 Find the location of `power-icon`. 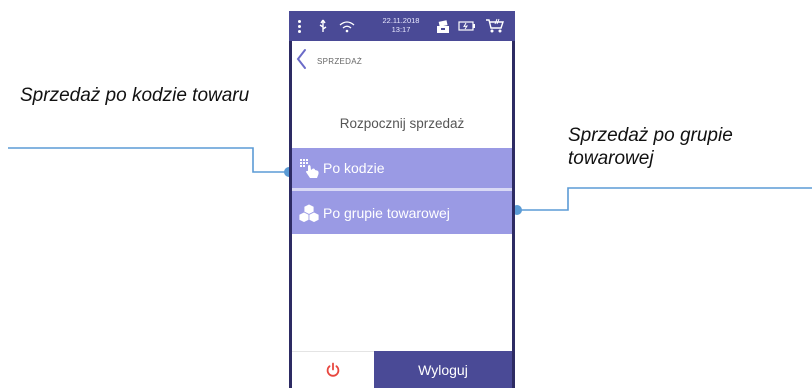

power-icon is located at coordinates (333, 369).